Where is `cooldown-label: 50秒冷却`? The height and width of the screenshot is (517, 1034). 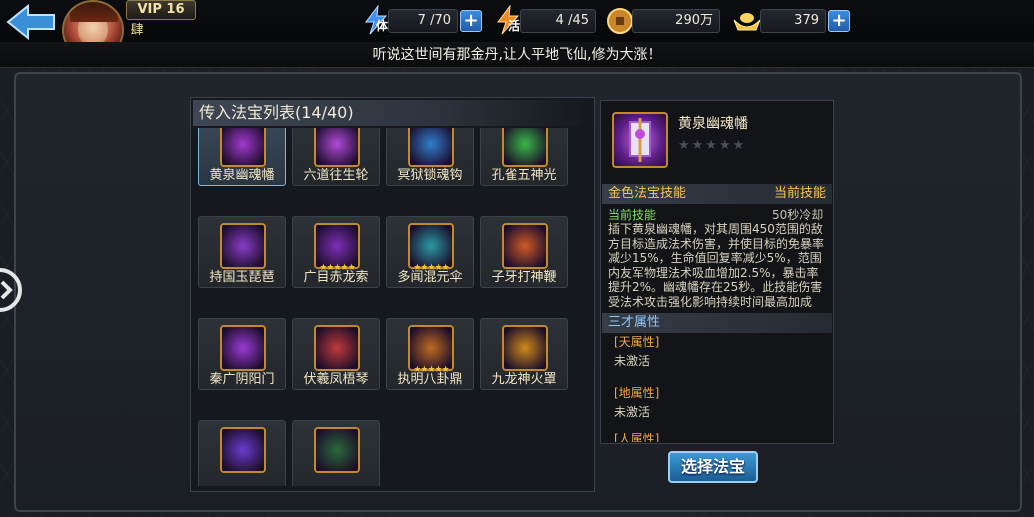
cooldown-label: 50秒冷却 is located at coordinates (798, 215).